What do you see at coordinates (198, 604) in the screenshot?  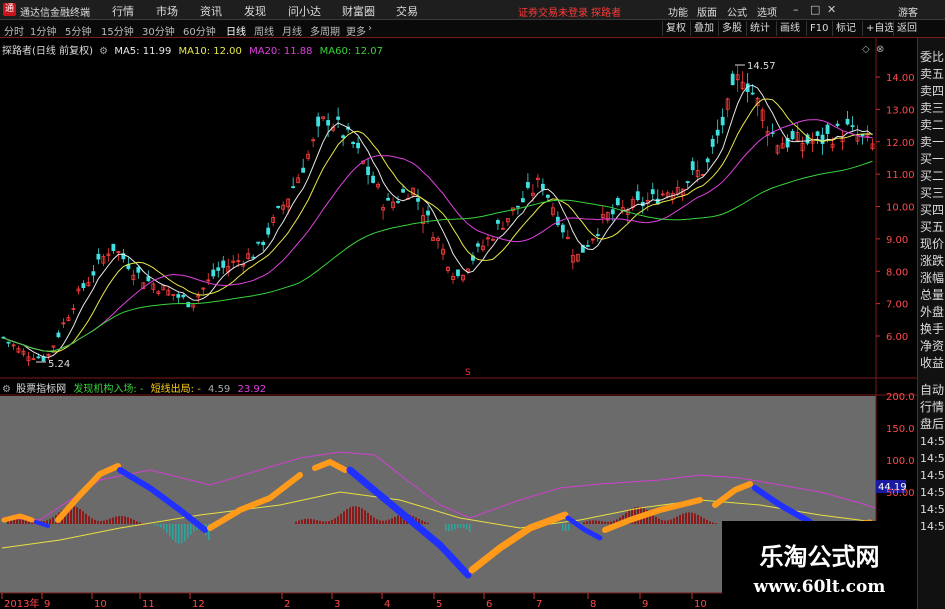 I see `date-tick-label: 12` at bounding box center [198, 604].